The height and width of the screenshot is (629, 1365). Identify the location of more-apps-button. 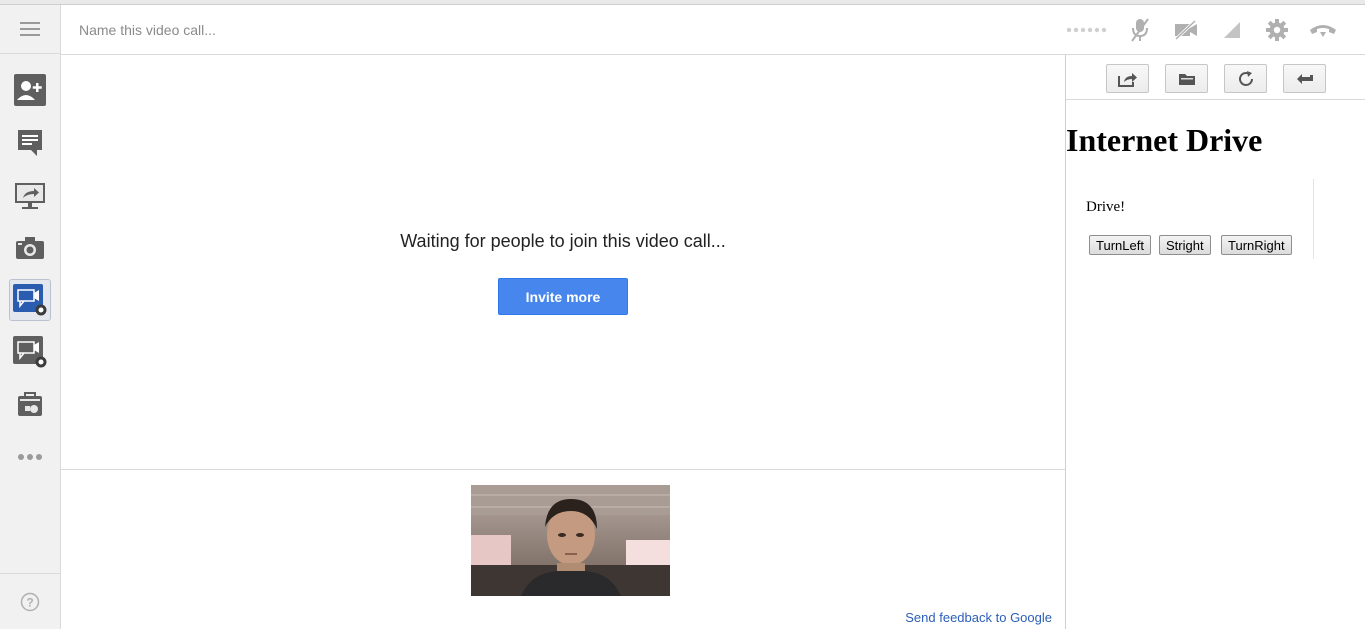
(30, 457).